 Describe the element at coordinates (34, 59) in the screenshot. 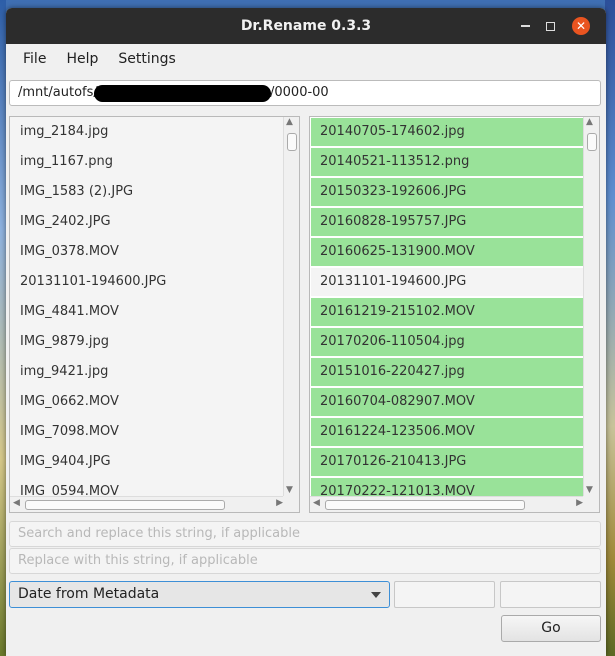

I see `menu-file: File` at that location.